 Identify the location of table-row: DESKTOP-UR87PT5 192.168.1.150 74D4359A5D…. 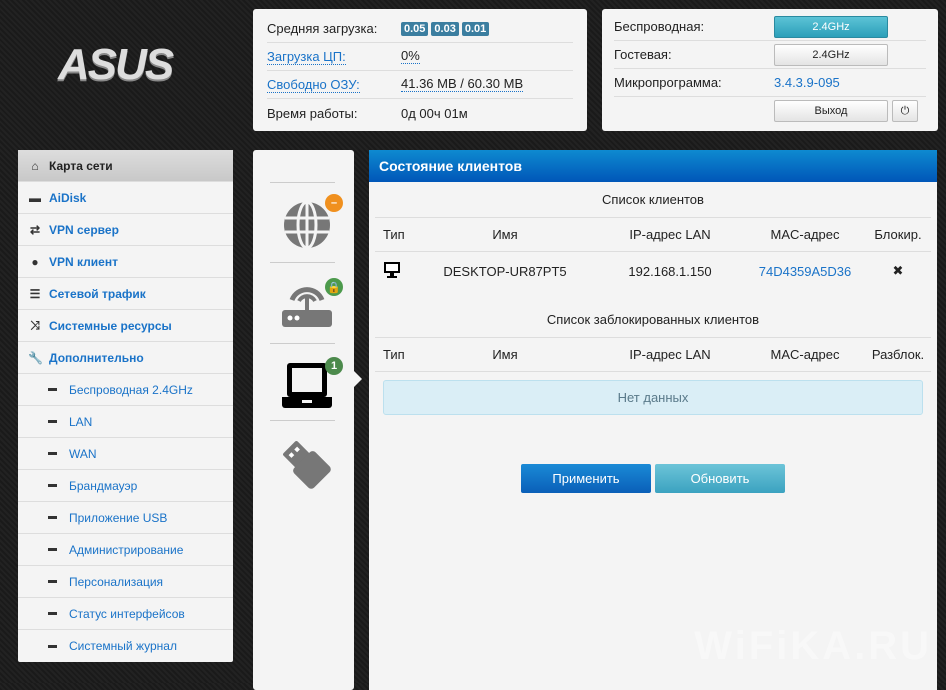
(653, 271).